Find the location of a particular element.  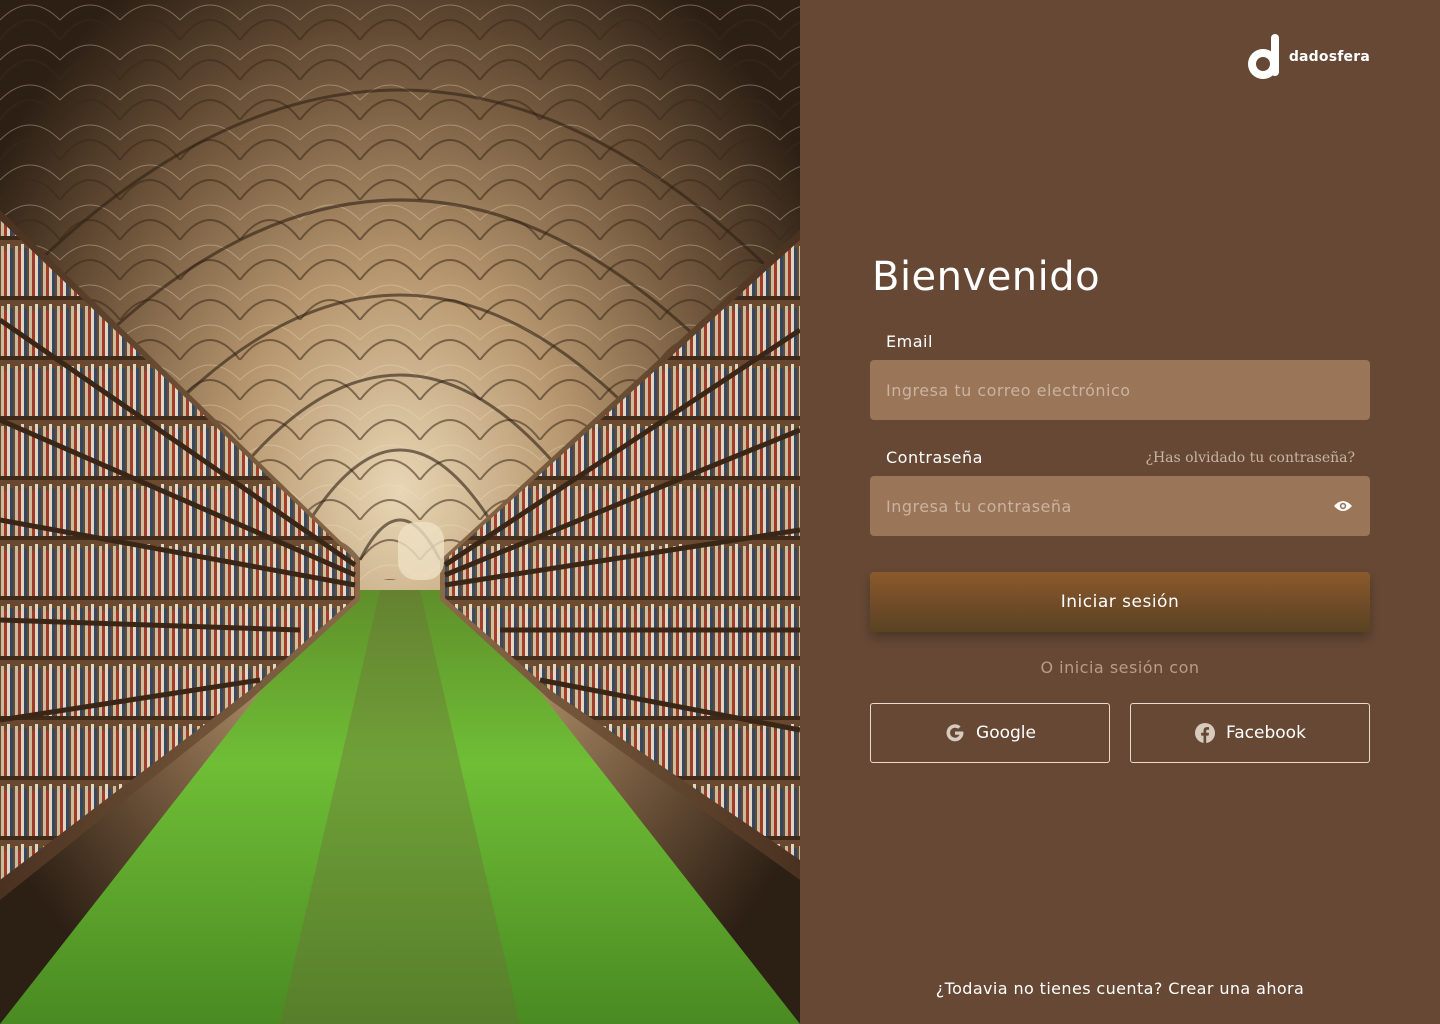

forgot-password-link: ¿Has olvidado tu contraseña? is located at coordinates (1250, 458).